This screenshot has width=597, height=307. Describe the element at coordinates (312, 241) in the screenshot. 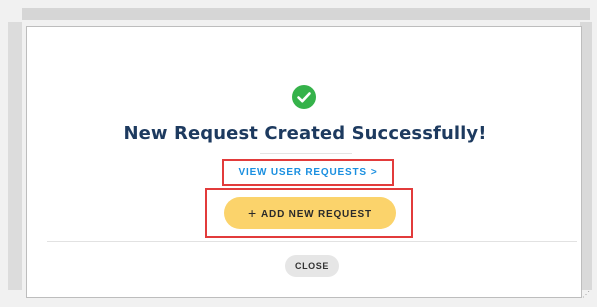

I see `footer-divider` at that location.